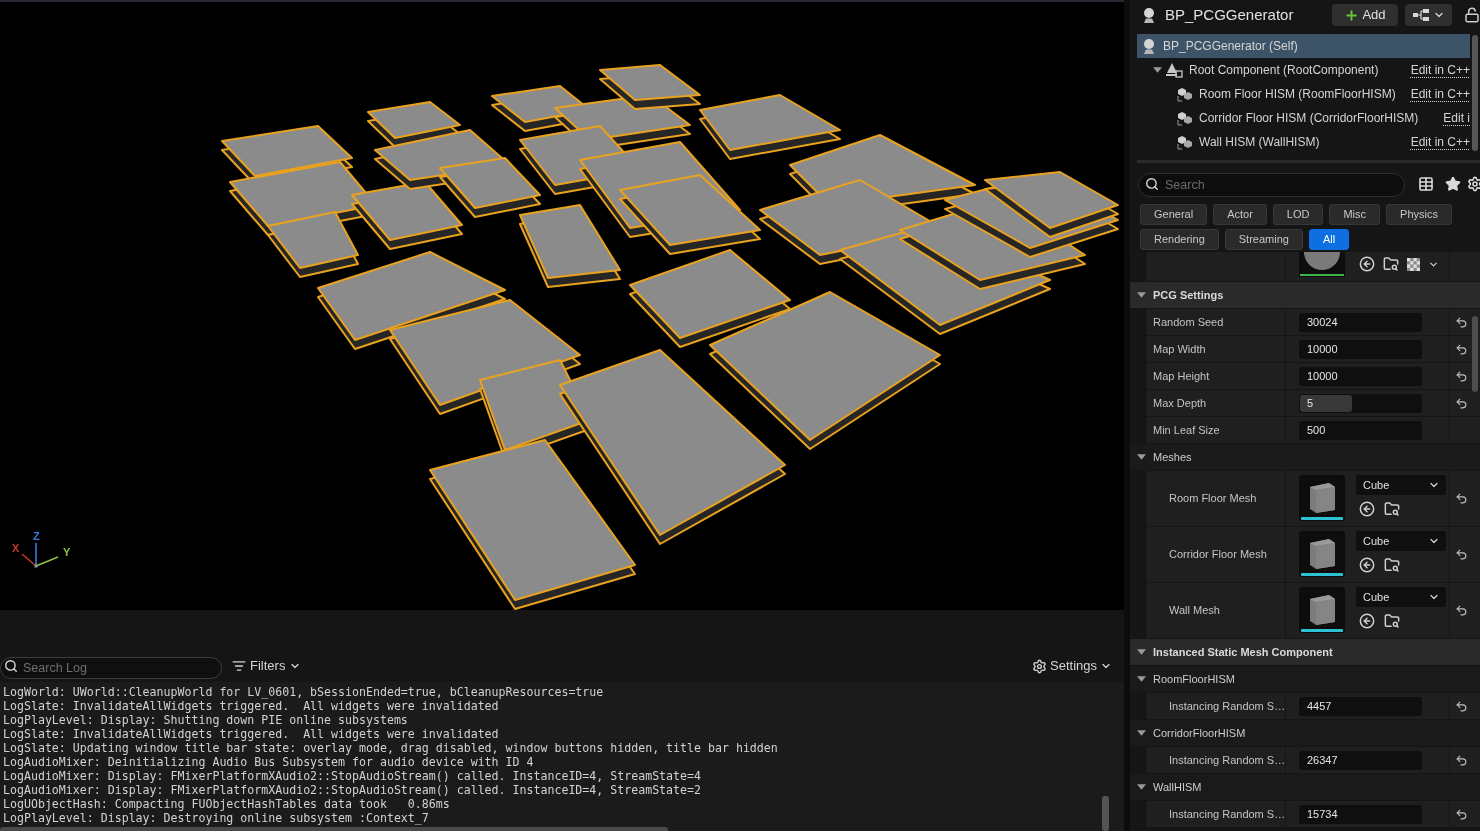 This screenshot has height=831, width=1480. What do you see at coordinates (1305, 787) in the screenshot?
I see `category-header: WallHISM` at bounding box center [1305, 787].